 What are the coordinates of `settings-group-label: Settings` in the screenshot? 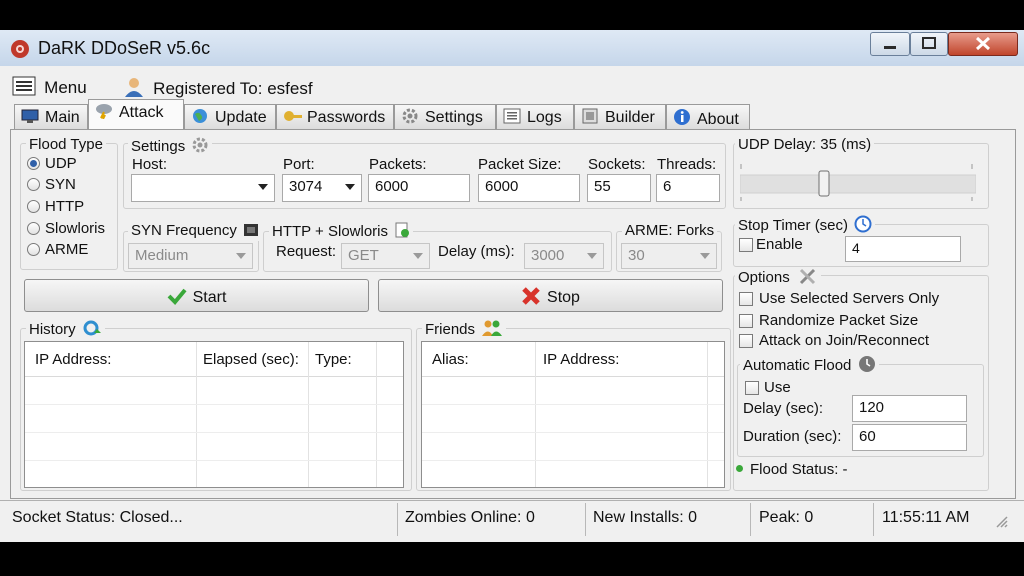 It's located at (170, 147).